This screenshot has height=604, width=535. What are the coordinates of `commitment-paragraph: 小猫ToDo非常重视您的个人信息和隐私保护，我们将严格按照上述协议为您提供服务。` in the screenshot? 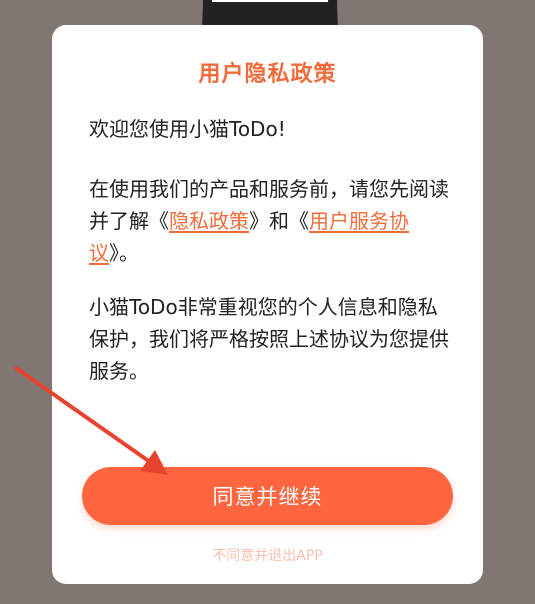 It's located at (269, 339).